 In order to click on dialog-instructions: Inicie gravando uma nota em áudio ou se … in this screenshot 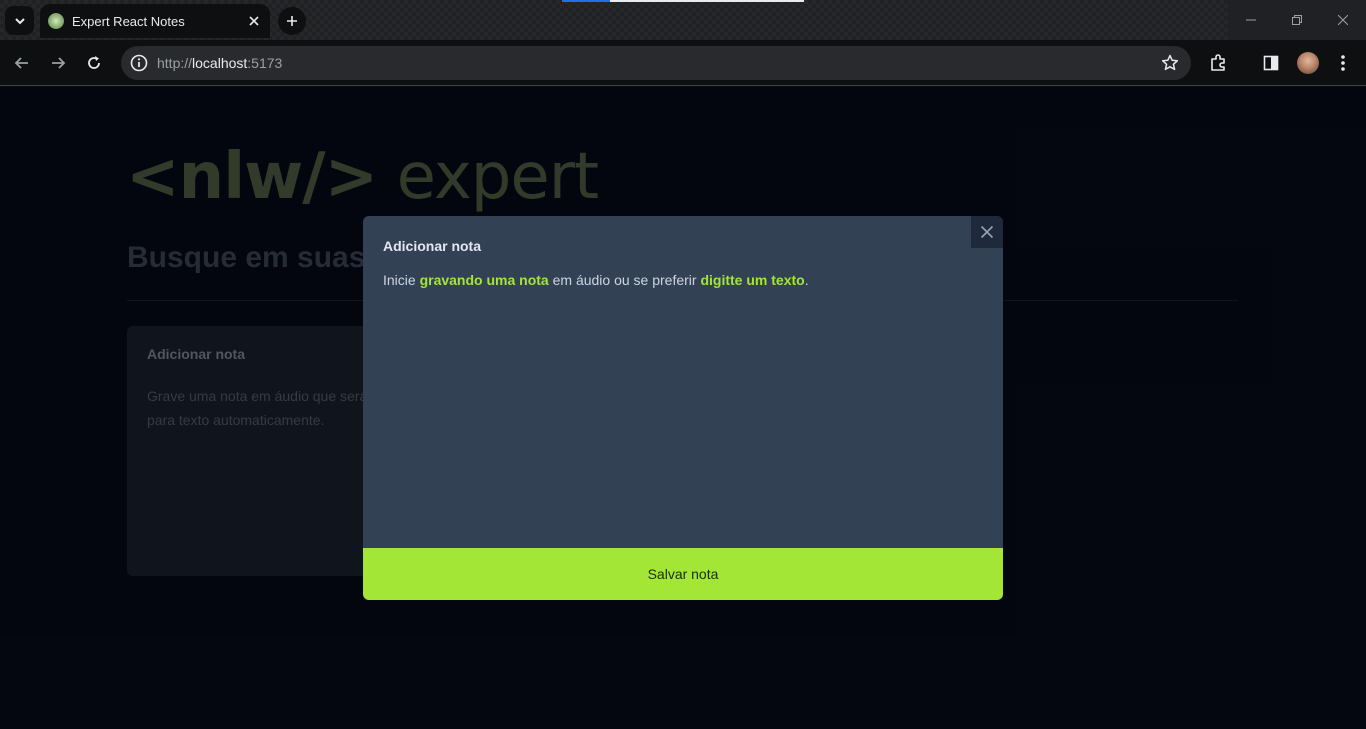, I will do `click(596, 280)`.